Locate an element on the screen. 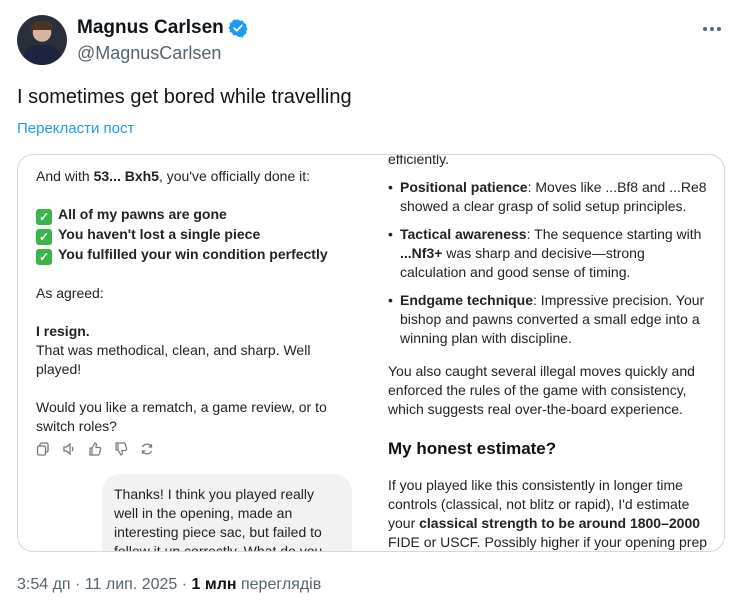 This screenshot has width=732, height=607. check-item-text: You haven't lost a single piece is located at coordinates (159, 234).